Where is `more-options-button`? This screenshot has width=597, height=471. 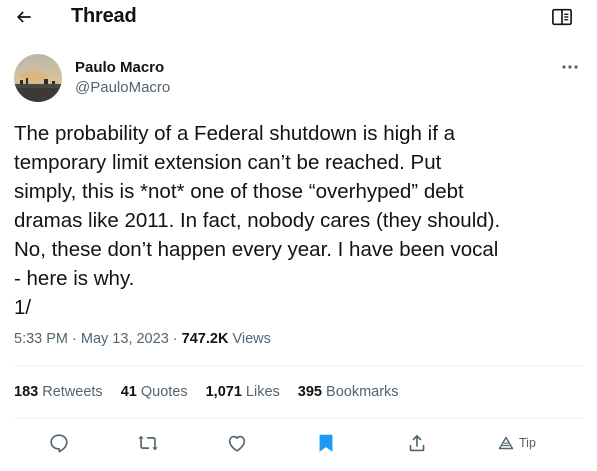
more-options-button is located at coordinates (570, 67).